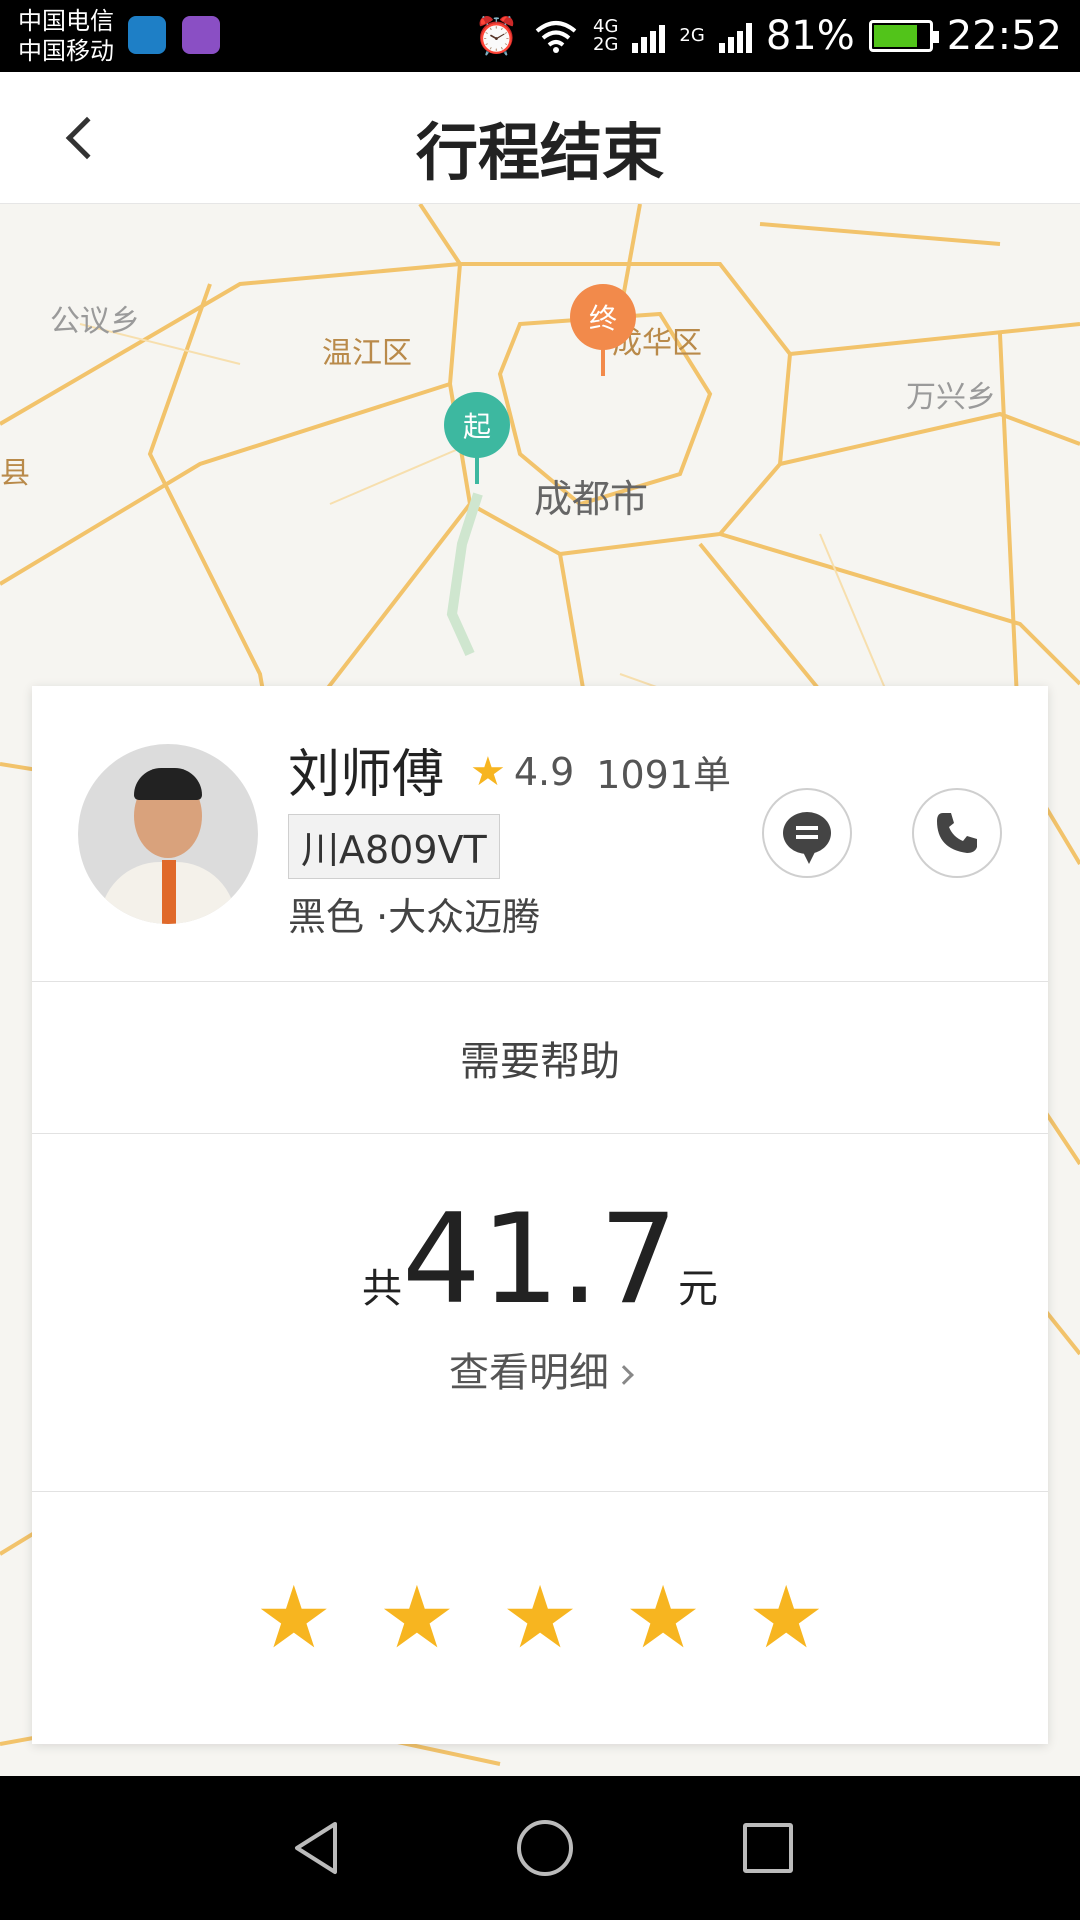  I want to click on rating-star-3: ★, so click(539, 1618).